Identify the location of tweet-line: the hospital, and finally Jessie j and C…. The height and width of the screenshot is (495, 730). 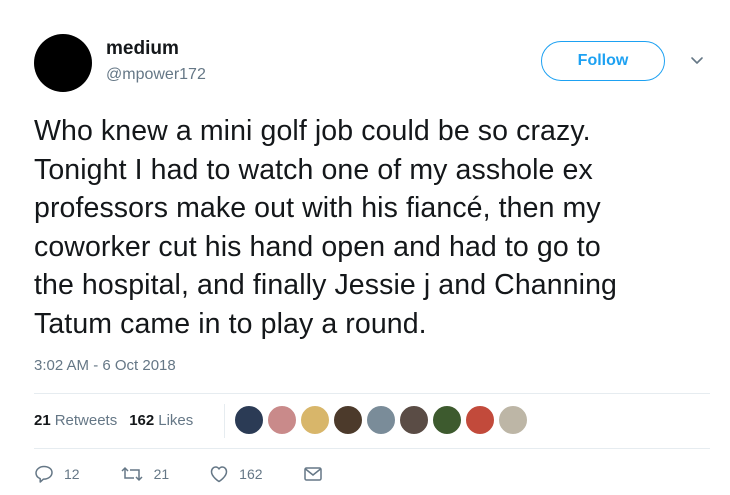
(325, 285).